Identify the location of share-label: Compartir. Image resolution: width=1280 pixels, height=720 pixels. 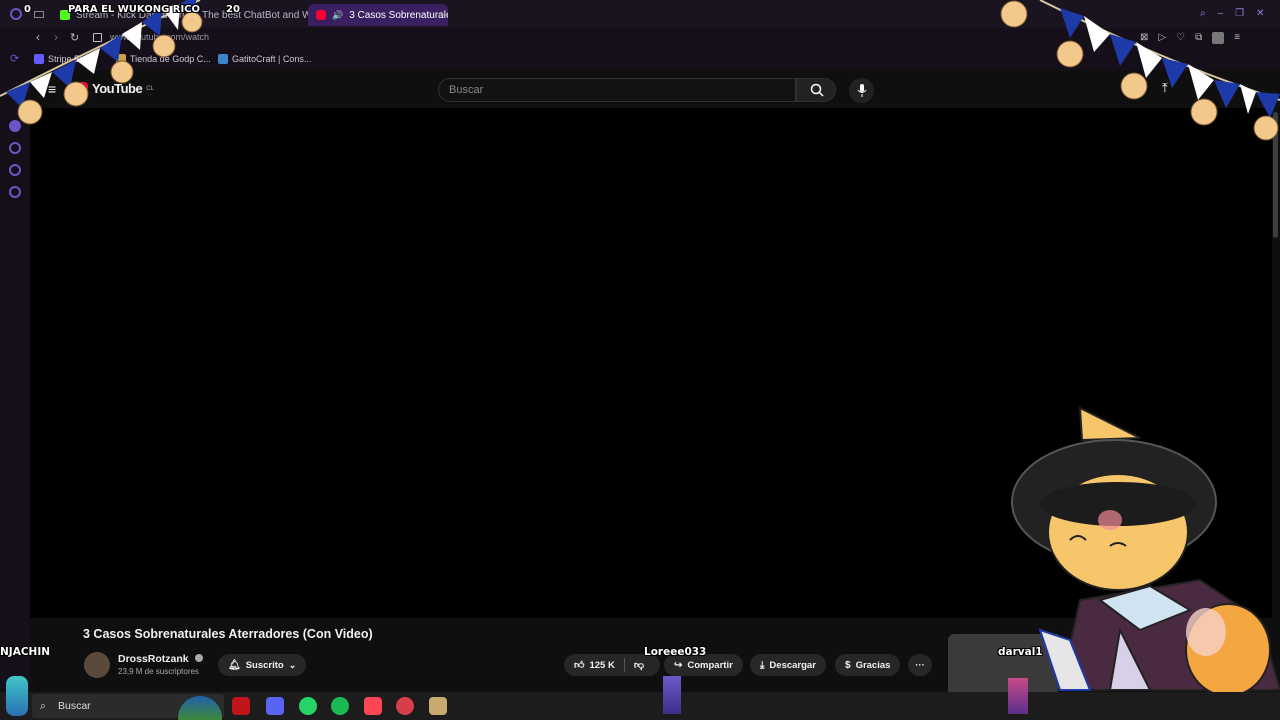
(710, 665).